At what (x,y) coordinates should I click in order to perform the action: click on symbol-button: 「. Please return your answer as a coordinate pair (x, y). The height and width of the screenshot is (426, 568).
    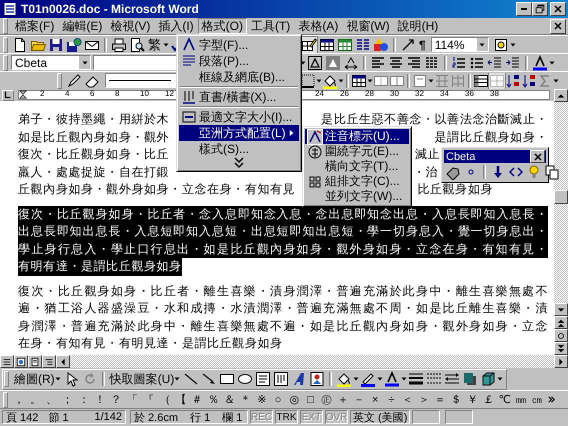
    Looking at the image, I should click on (132, 400).